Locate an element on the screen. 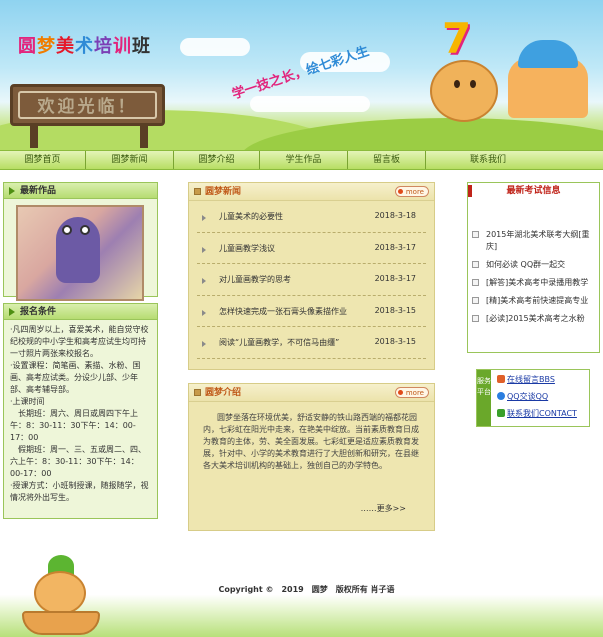 Image resolution: width=603 pixels, height=637 pixels. nav-student-works: 学生作品 is located at coordinates (304, 160).